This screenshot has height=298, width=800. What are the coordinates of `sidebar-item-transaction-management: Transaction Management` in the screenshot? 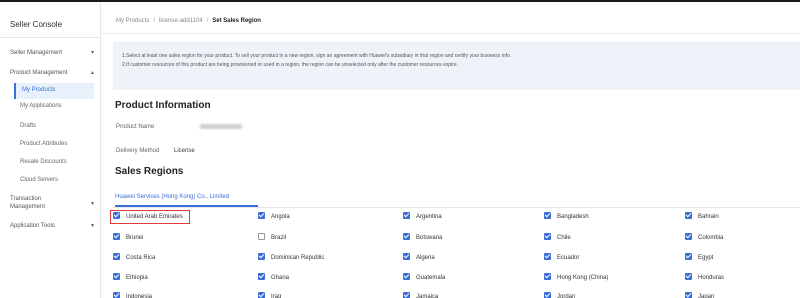 It's located at (40, 203).